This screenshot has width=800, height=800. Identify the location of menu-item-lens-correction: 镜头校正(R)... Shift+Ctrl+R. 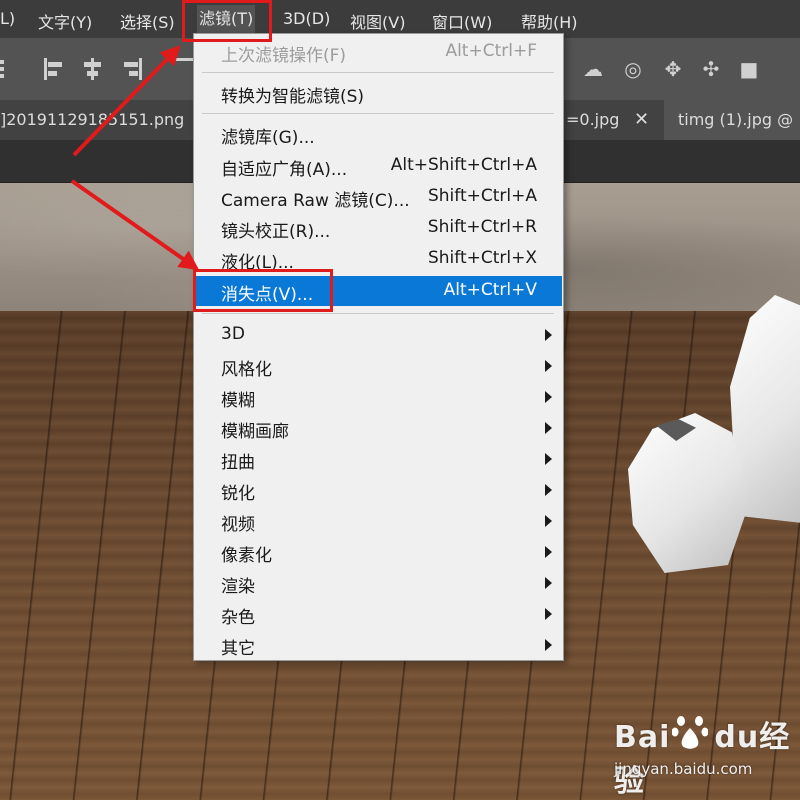
(378, 228).